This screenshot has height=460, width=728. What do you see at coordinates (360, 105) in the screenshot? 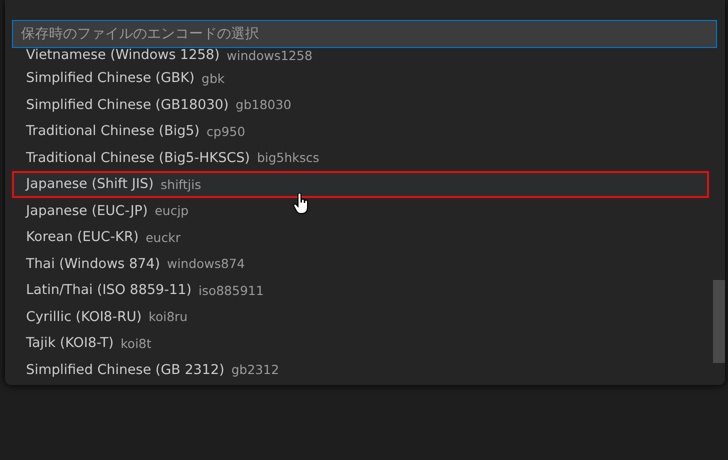
I see `encoding-option: Simplified Chinese (GB18030) gb18030` at bounding box center [360, 105].